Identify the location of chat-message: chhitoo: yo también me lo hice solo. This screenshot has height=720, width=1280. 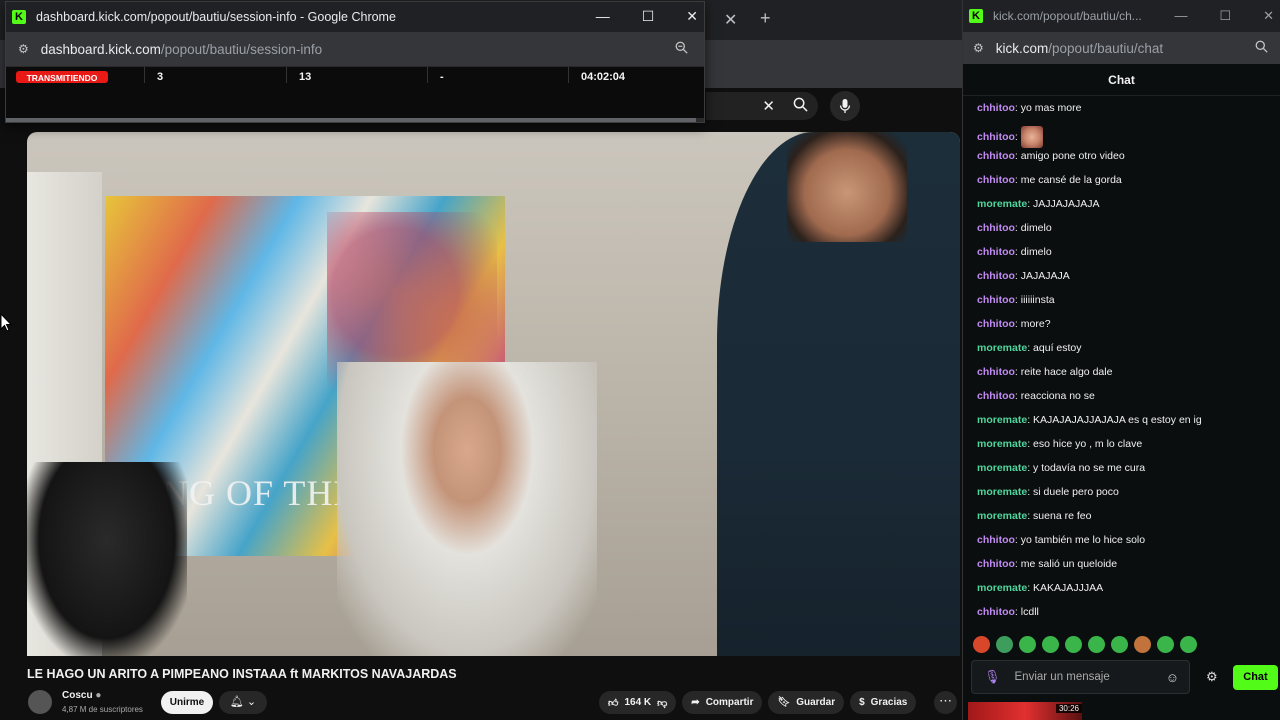
(1061, 540).